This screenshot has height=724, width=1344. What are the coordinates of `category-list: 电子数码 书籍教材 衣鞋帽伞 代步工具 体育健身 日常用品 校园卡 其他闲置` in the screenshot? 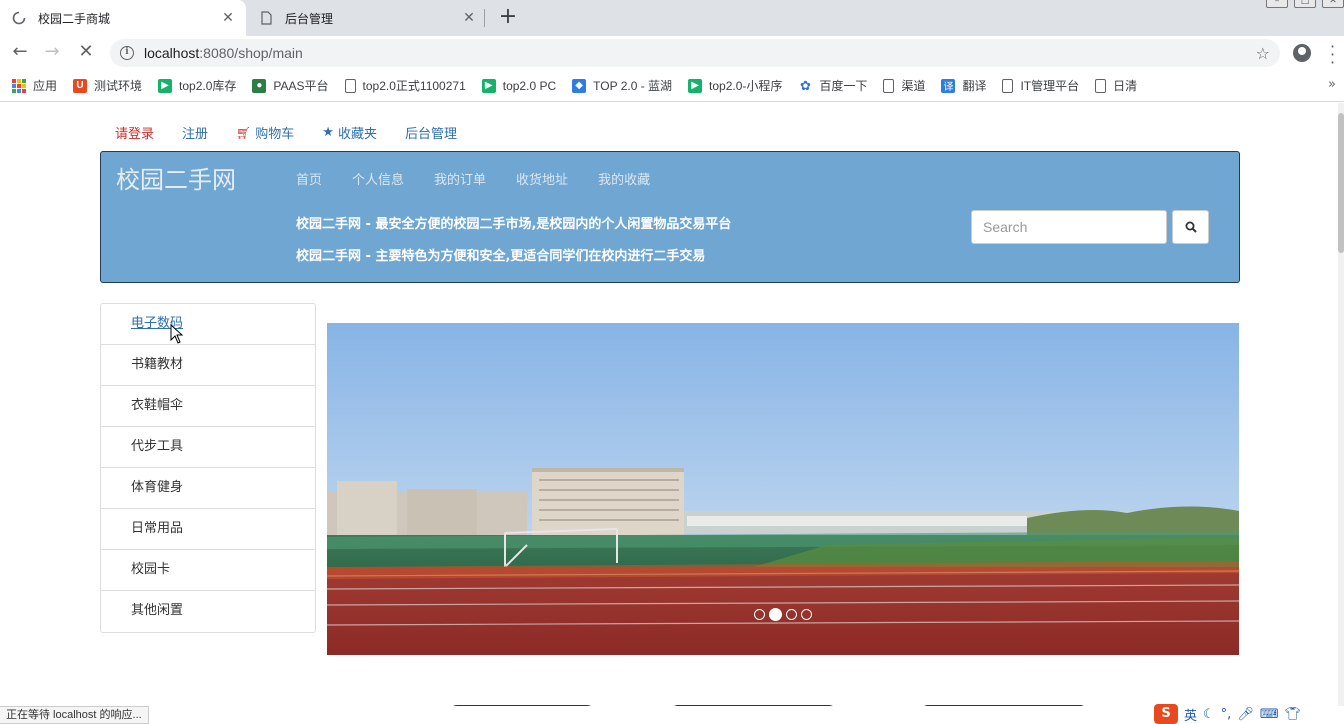 It's located at (208, 468).